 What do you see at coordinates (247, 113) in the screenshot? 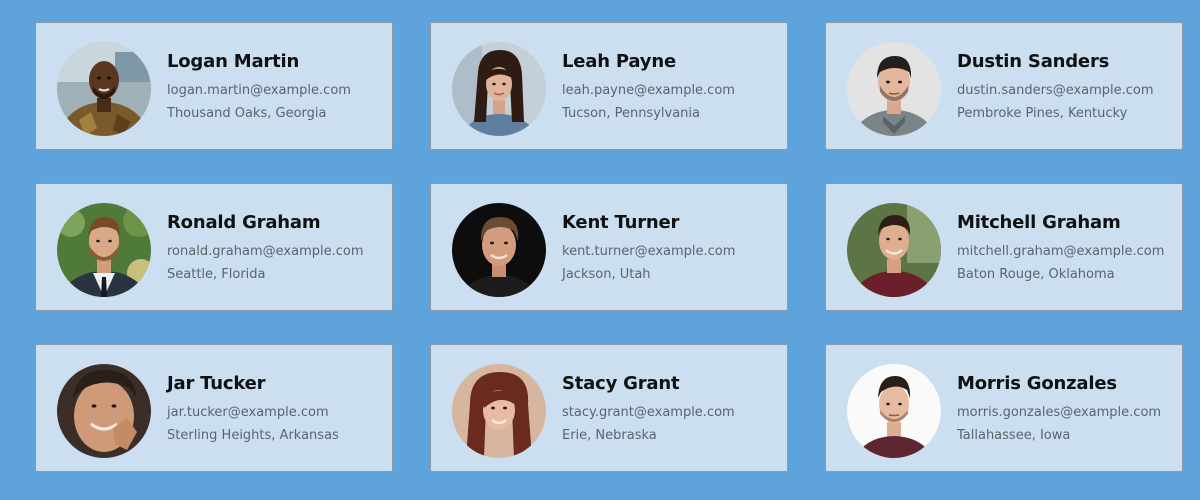
I see `contact-location: Thousand Oaks, Georgia` at bounding box center [247, 113].